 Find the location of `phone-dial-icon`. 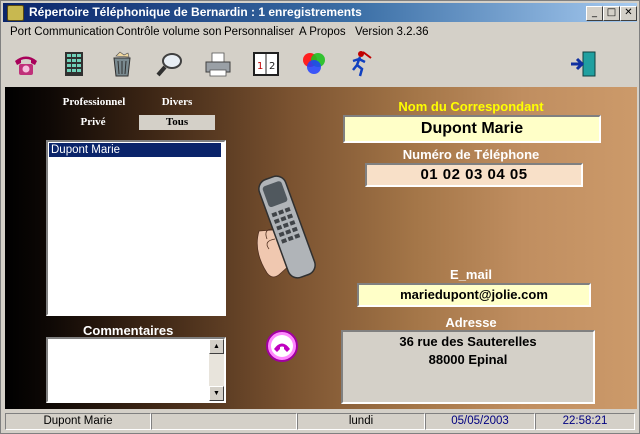

phone-dial-icon is located at coordinates (26, 64).